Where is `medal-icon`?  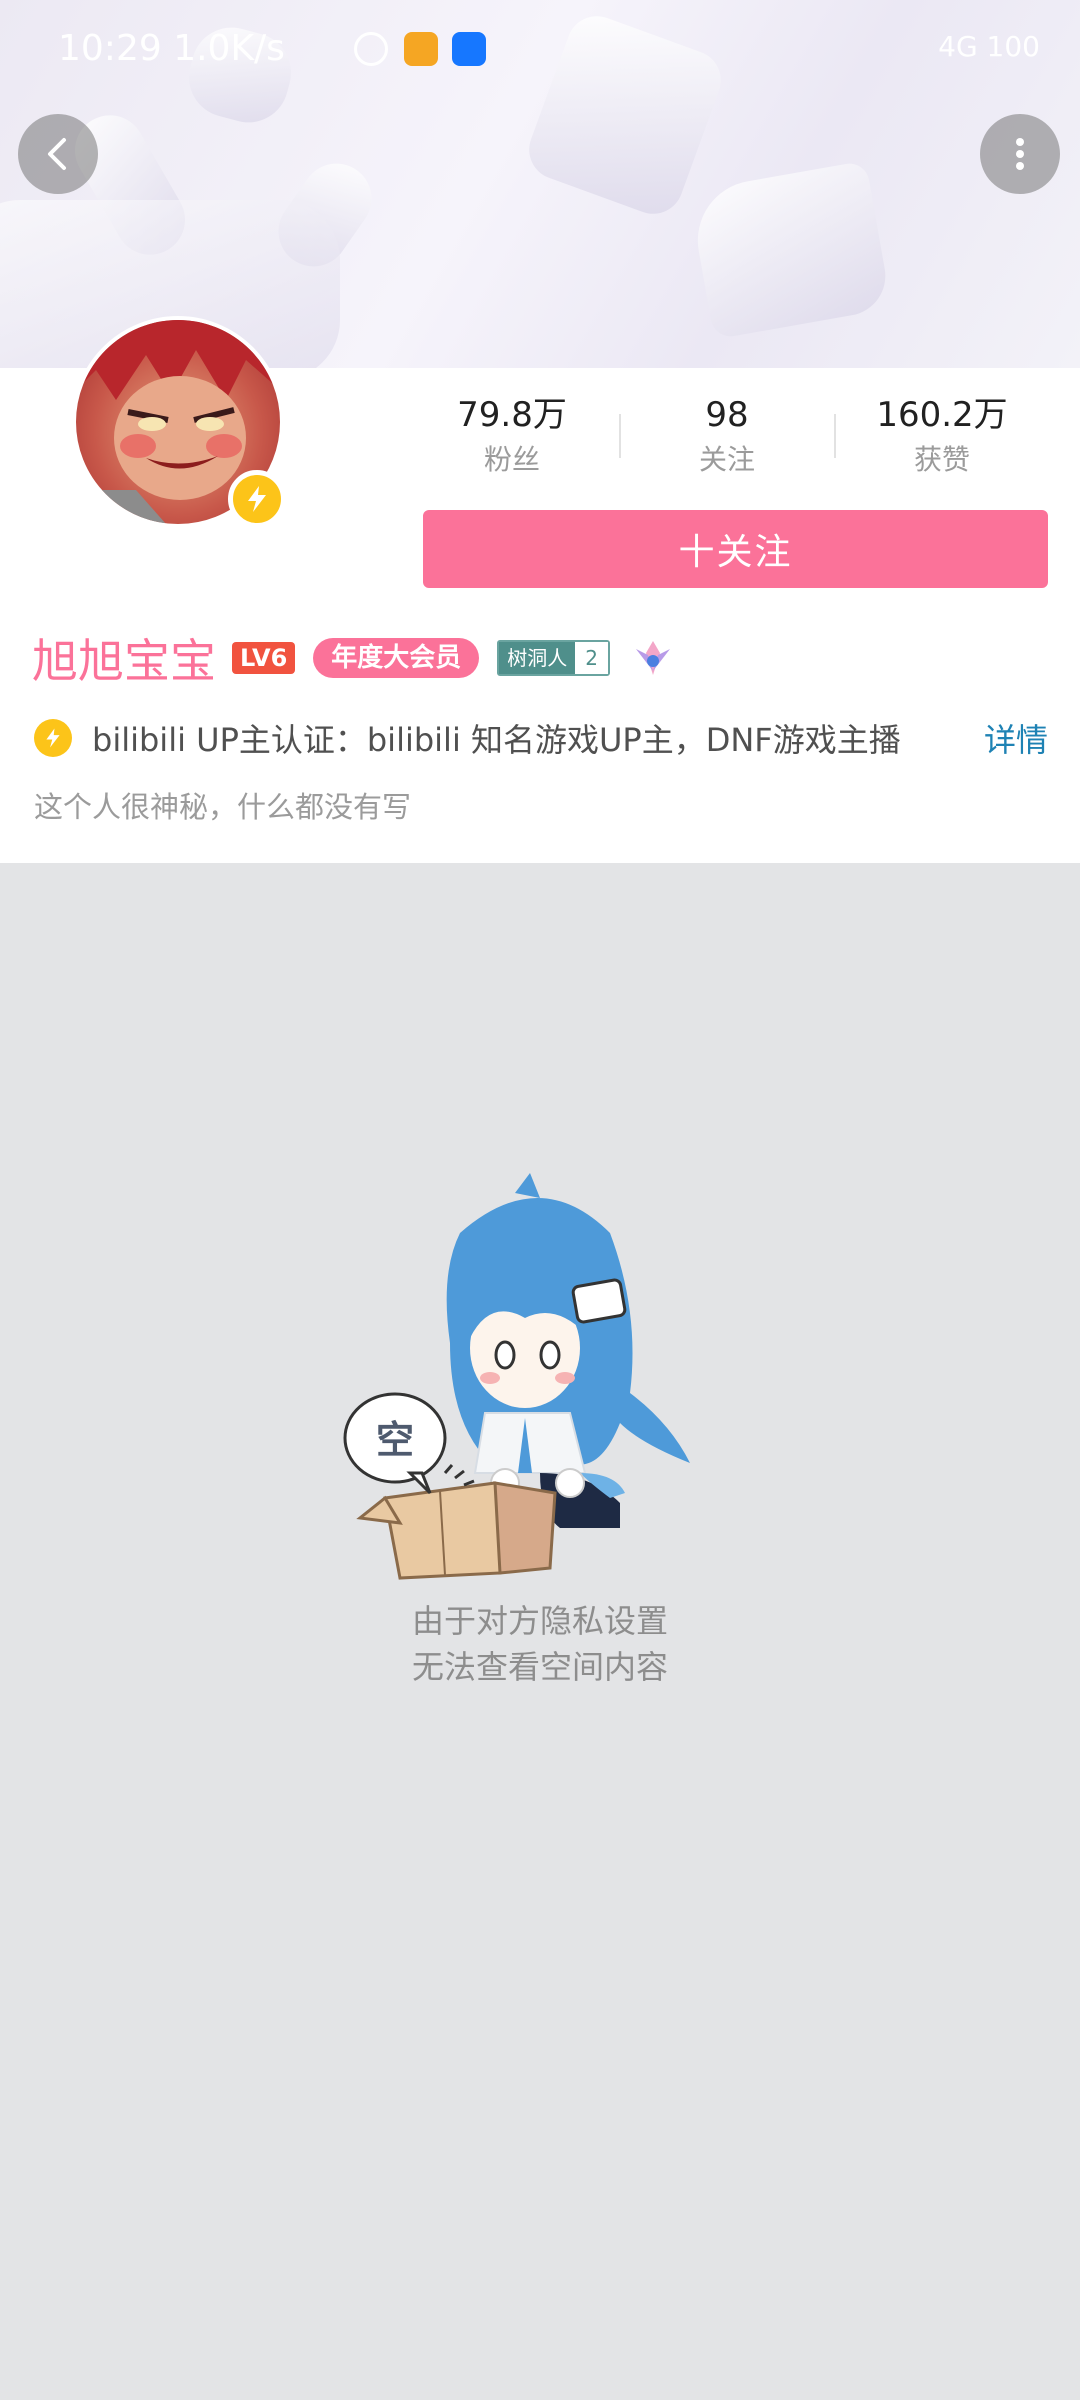
medal-icon is located at coordinates (653, 658).